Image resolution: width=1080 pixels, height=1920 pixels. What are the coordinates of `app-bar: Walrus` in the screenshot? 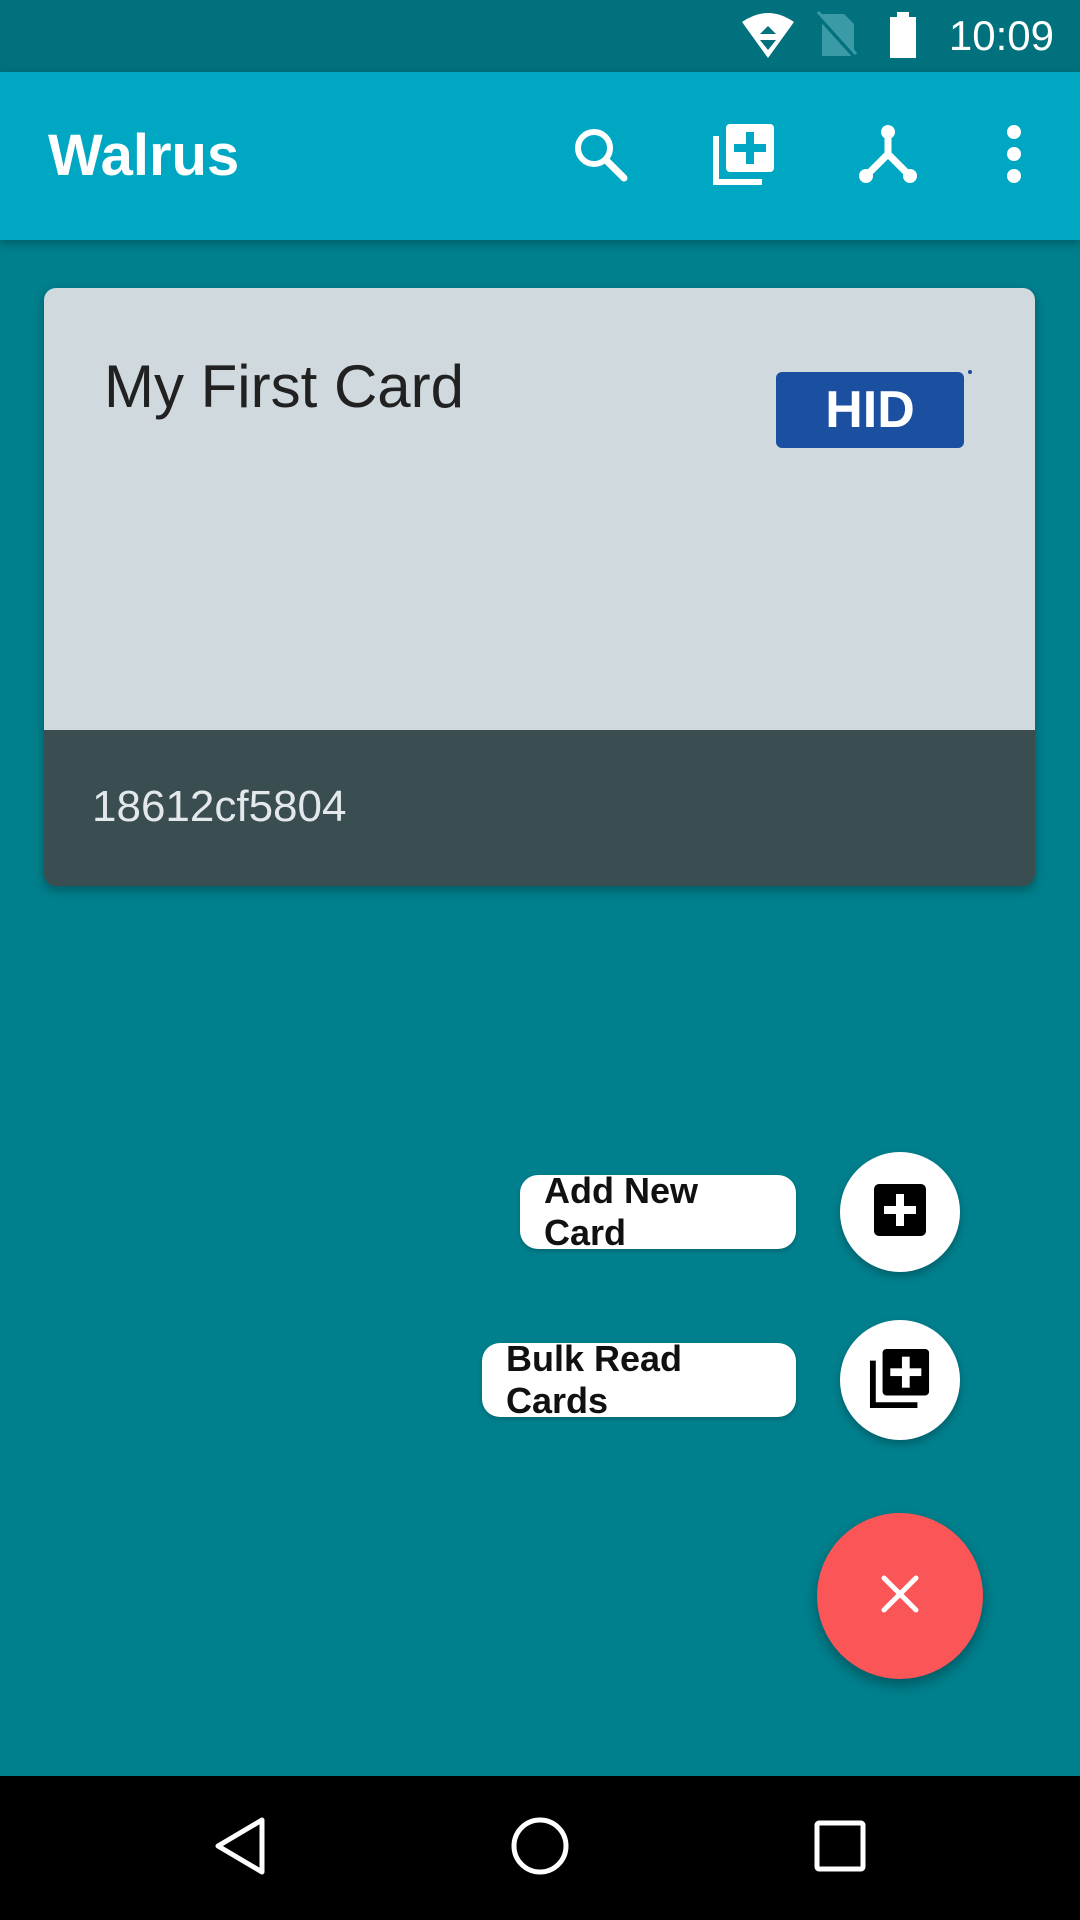 It's located at (540, 156).